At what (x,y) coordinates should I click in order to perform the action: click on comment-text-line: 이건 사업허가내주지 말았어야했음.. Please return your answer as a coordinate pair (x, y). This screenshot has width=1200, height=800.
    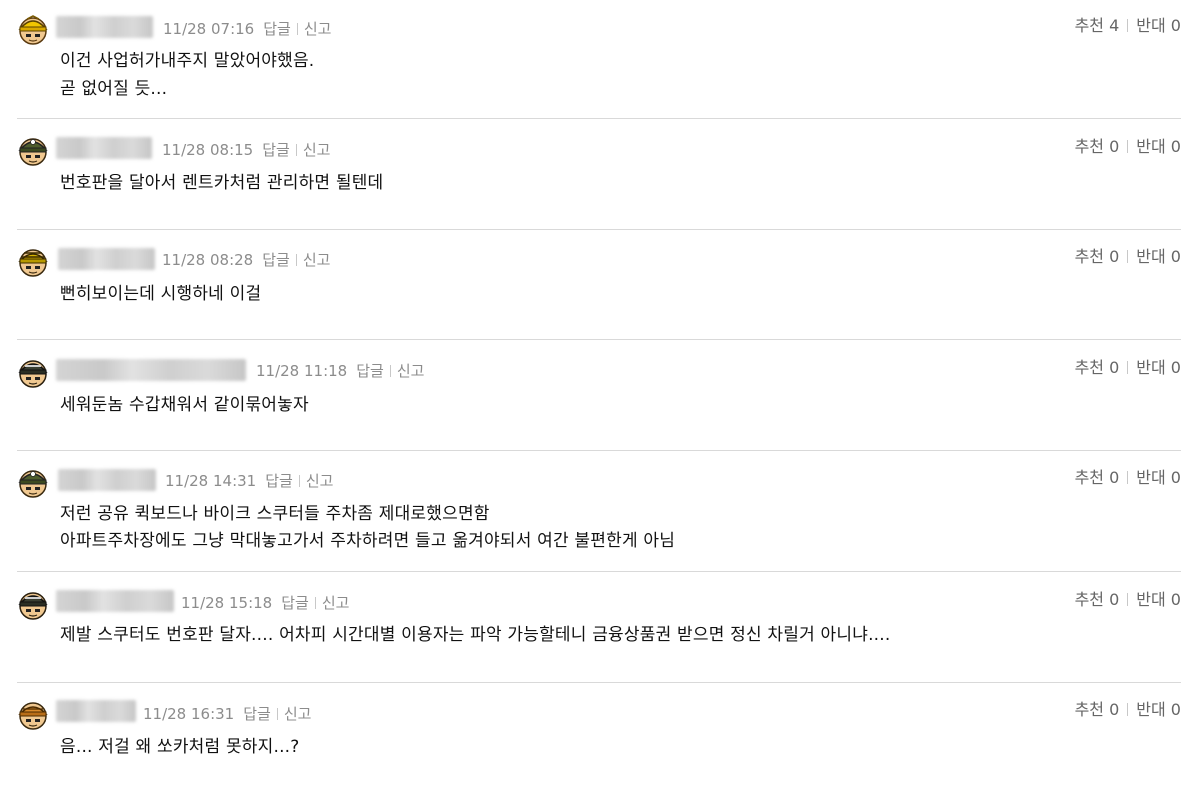
    Looking at the image, I should click on (187, 61).